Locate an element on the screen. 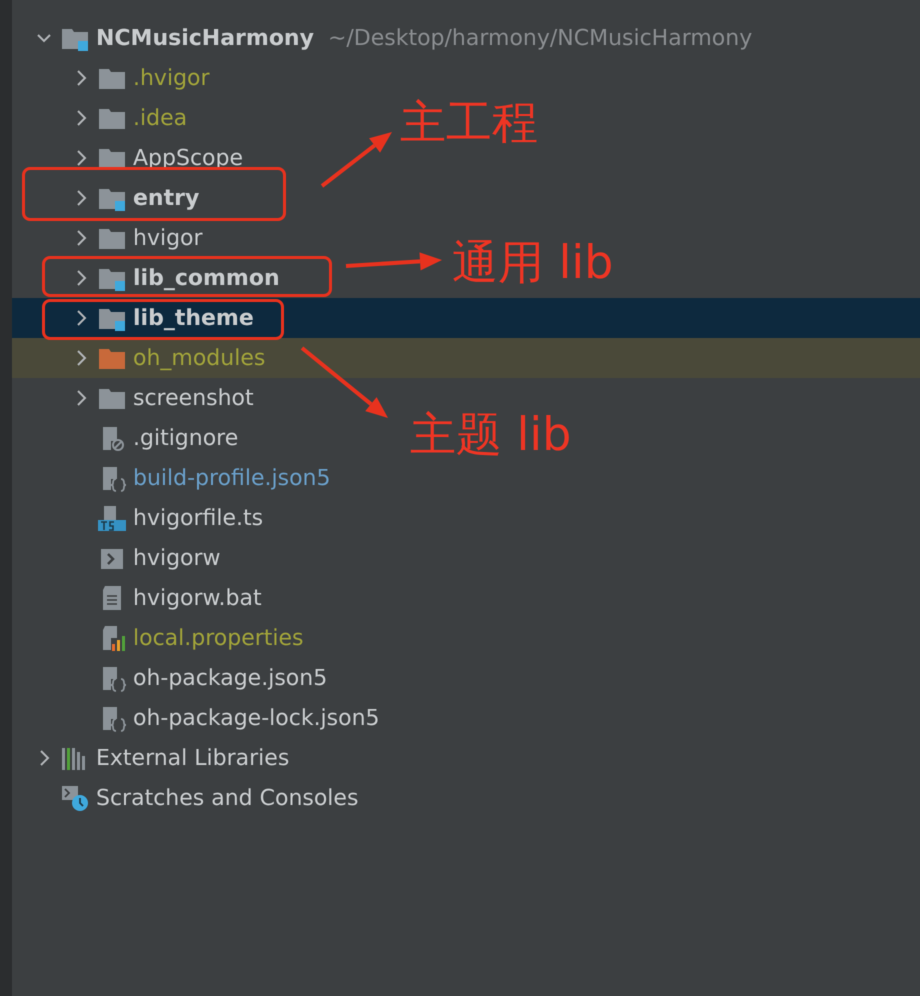 This screenshot has height=996, width=920. item-name: .idea is located at coordinates (160, 118).